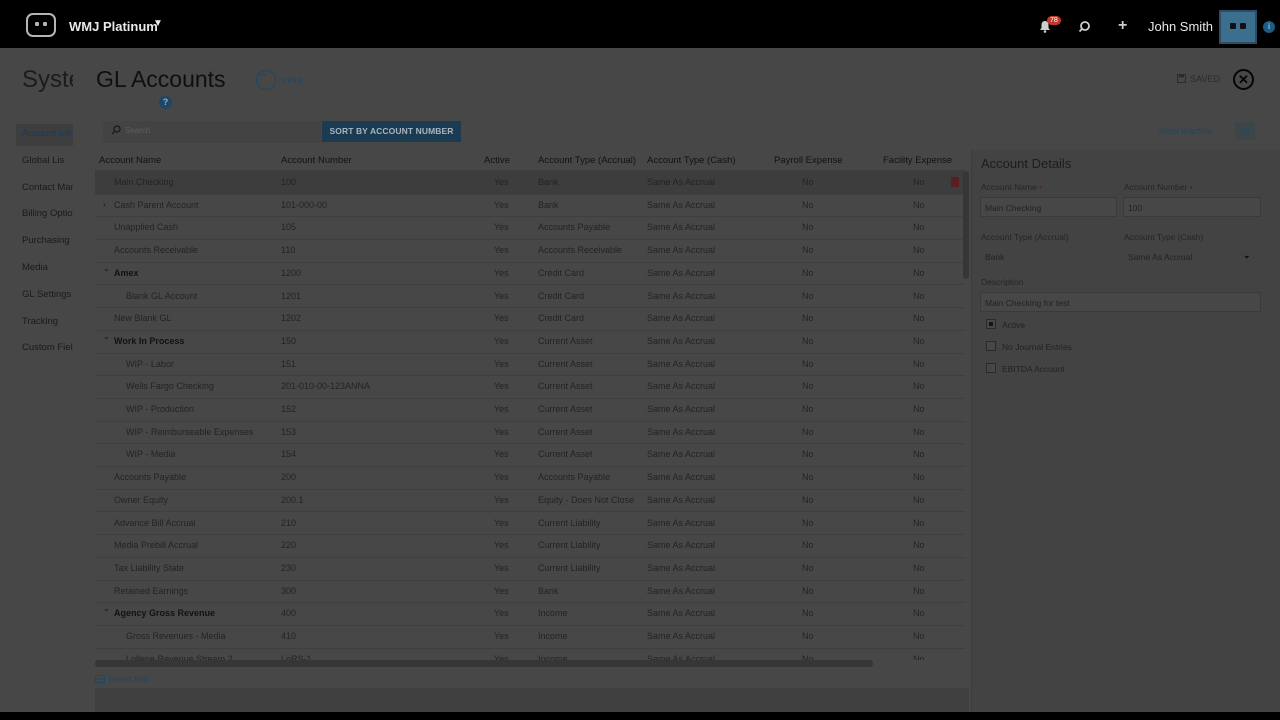  I want to click on number-cell: 200, so click(289, 477).